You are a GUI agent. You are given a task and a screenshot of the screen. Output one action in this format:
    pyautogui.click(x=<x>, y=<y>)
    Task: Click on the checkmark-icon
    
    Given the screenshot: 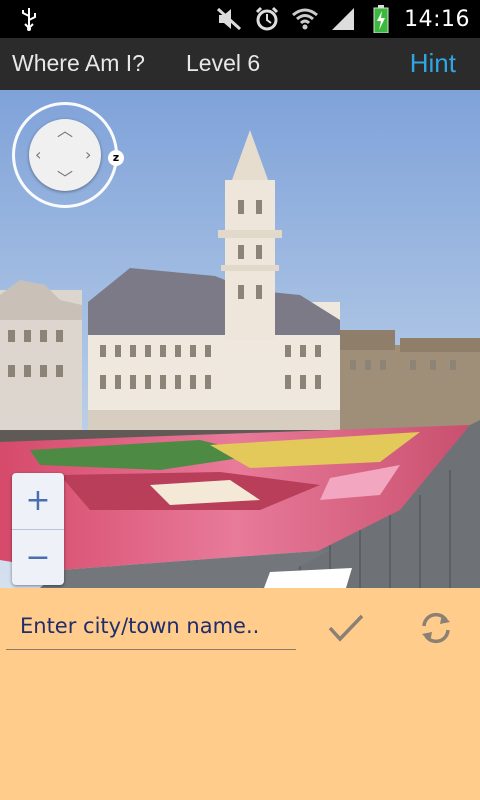 What is the action you would take?
    pyautogui.click(x=346, y=628)
    